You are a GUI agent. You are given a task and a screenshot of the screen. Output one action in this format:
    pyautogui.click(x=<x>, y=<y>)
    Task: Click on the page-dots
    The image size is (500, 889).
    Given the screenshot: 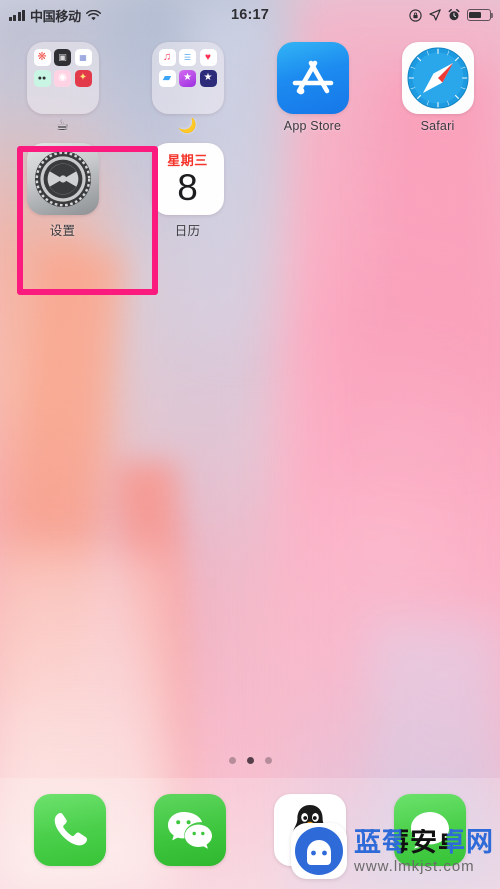 What is the action you would take?
    pyautogui.click(x=250, y=760)
    